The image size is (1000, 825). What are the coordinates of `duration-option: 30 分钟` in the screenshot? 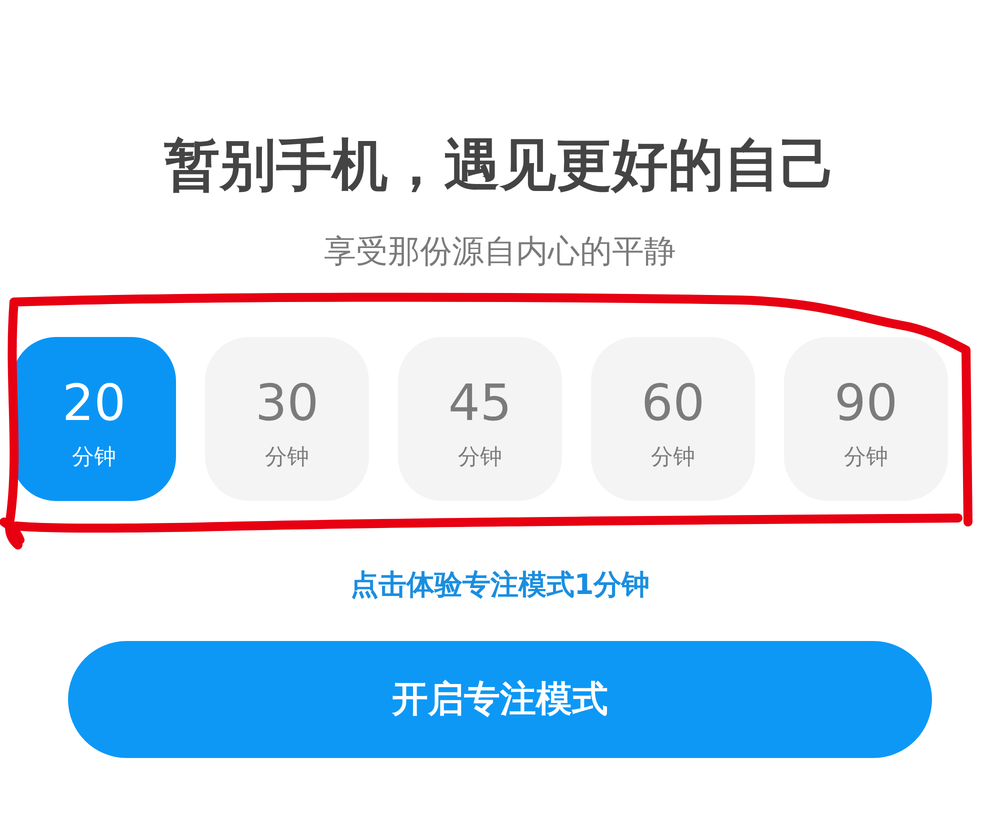 It's located at (287, 419).